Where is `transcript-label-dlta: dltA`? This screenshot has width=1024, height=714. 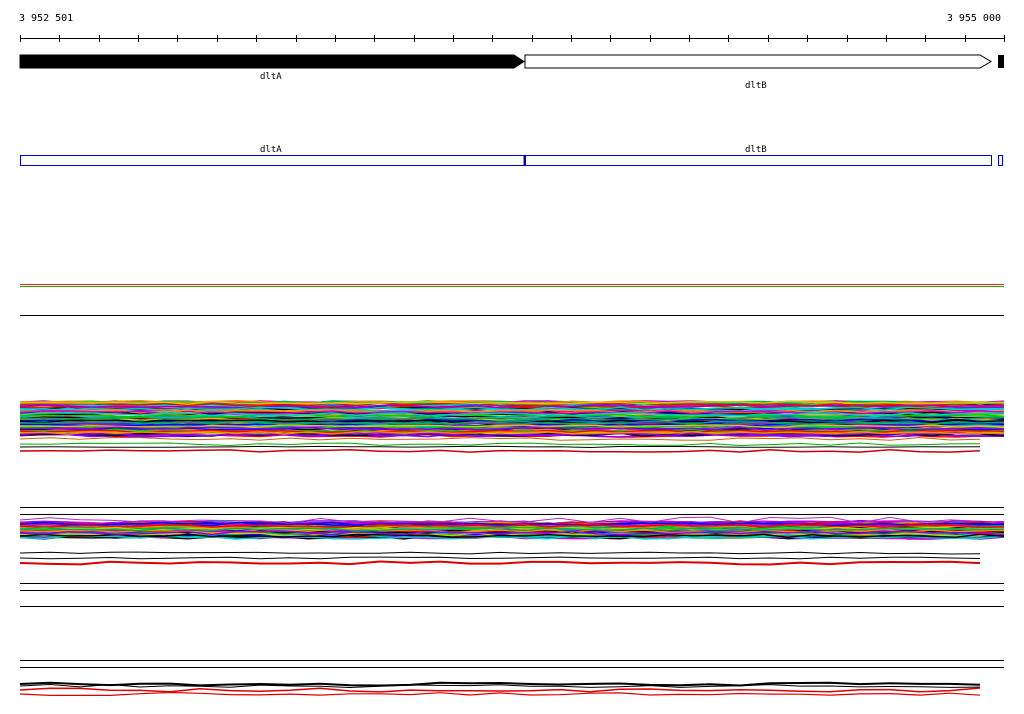 transcript-label-dlta: dltA is located at coordinates (271, 150).